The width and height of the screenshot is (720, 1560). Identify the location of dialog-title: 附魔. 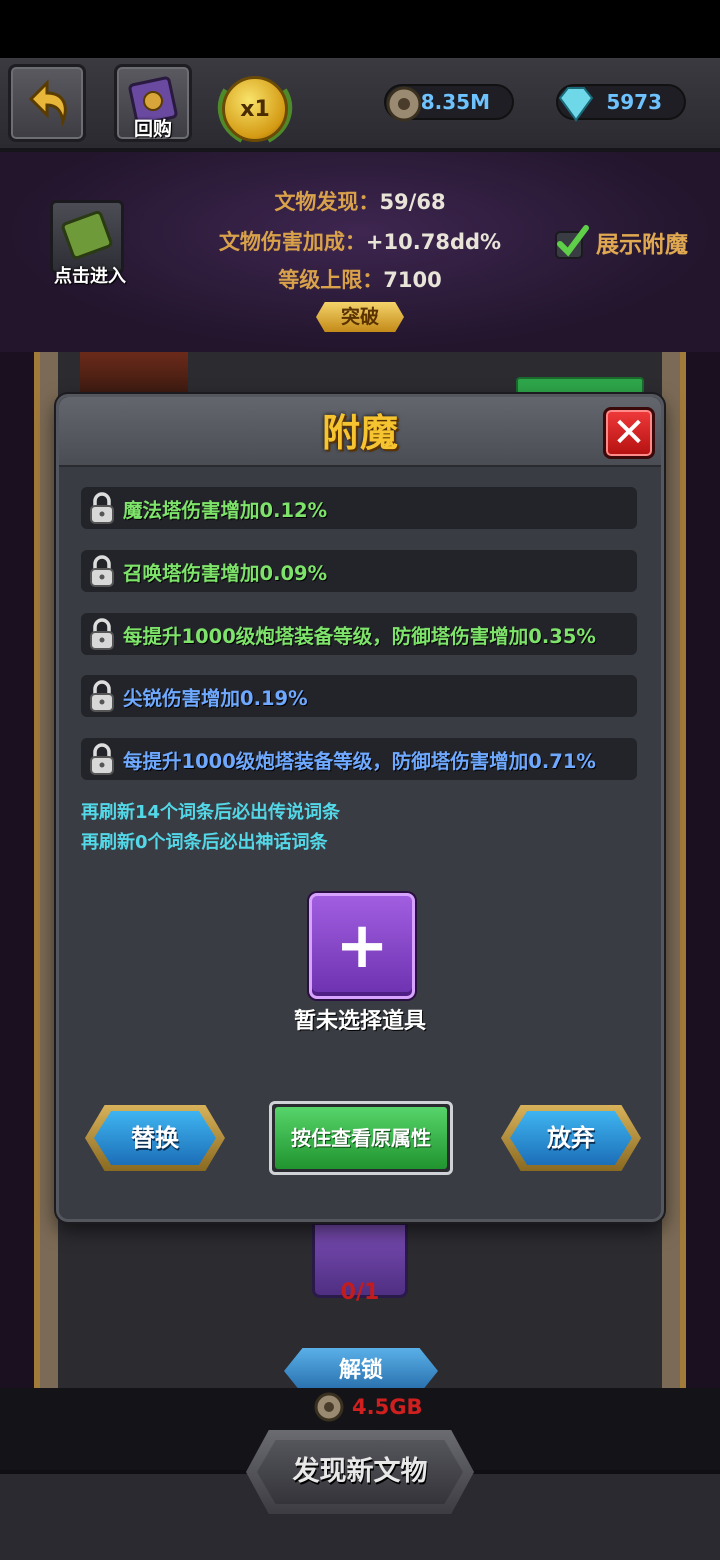
(359, 433).